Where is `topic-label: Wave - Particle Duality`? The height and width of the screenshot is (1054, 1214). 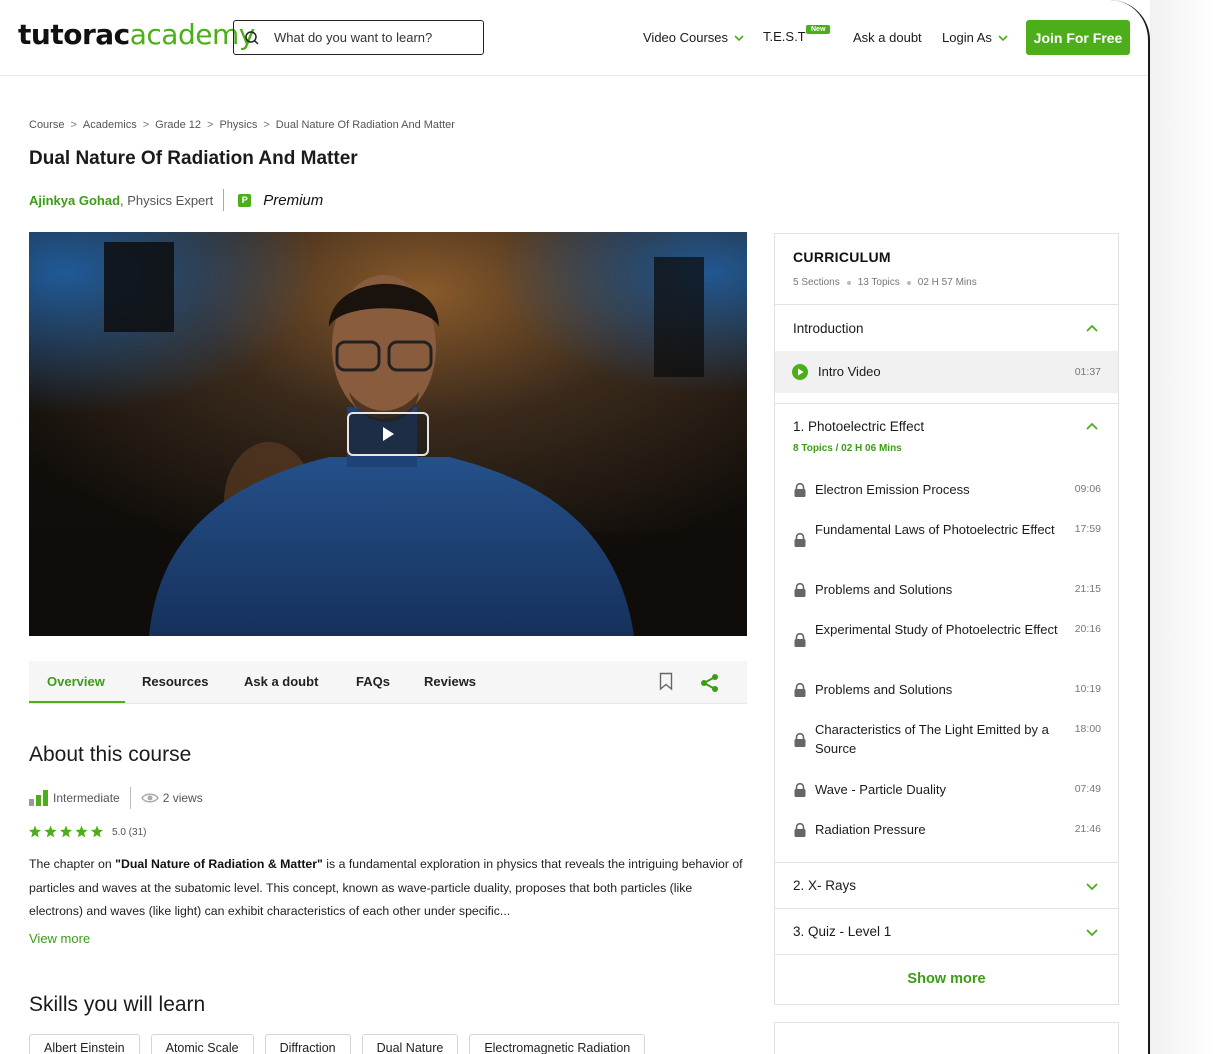
topic-label: Wave - Particle Duality is located at coordinates (880, 789).